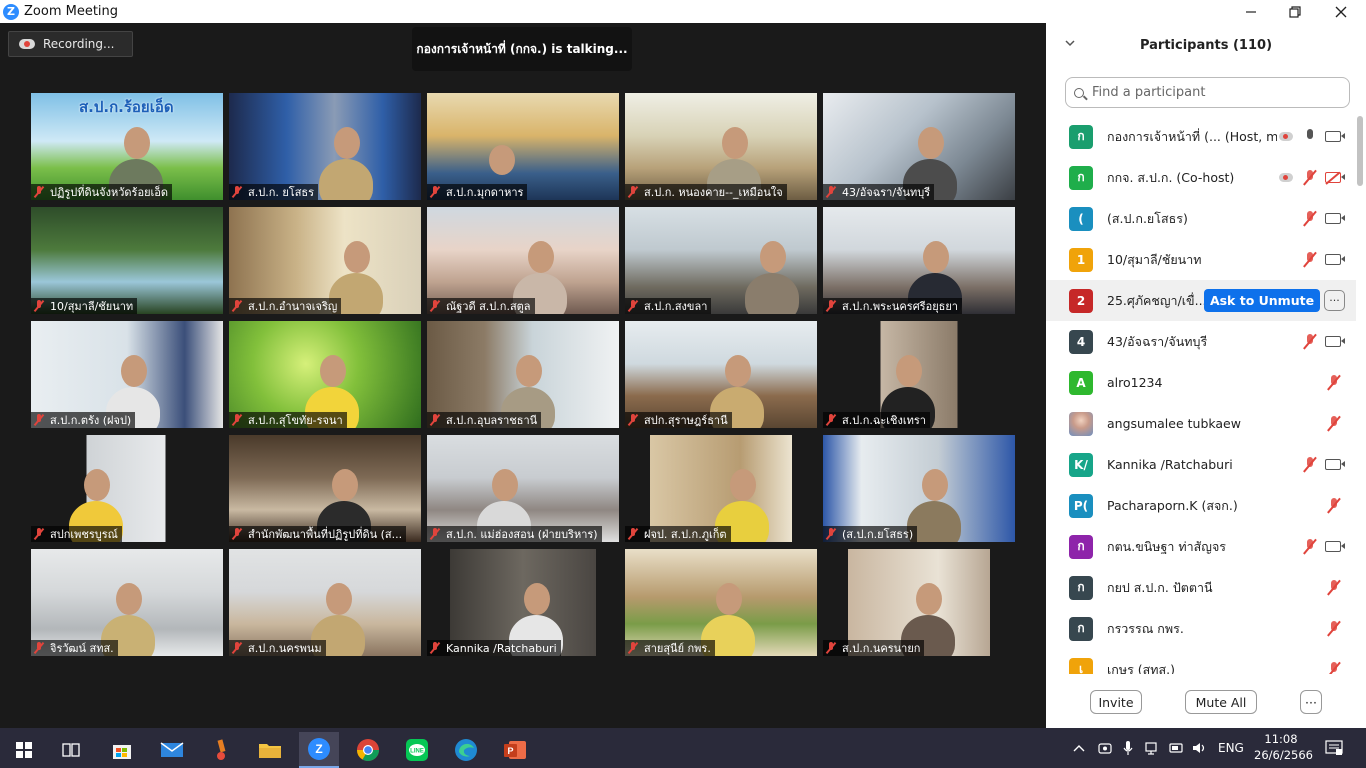  I want to click on video-tile: Kannika /Ratchaburi, so click(523, 602).